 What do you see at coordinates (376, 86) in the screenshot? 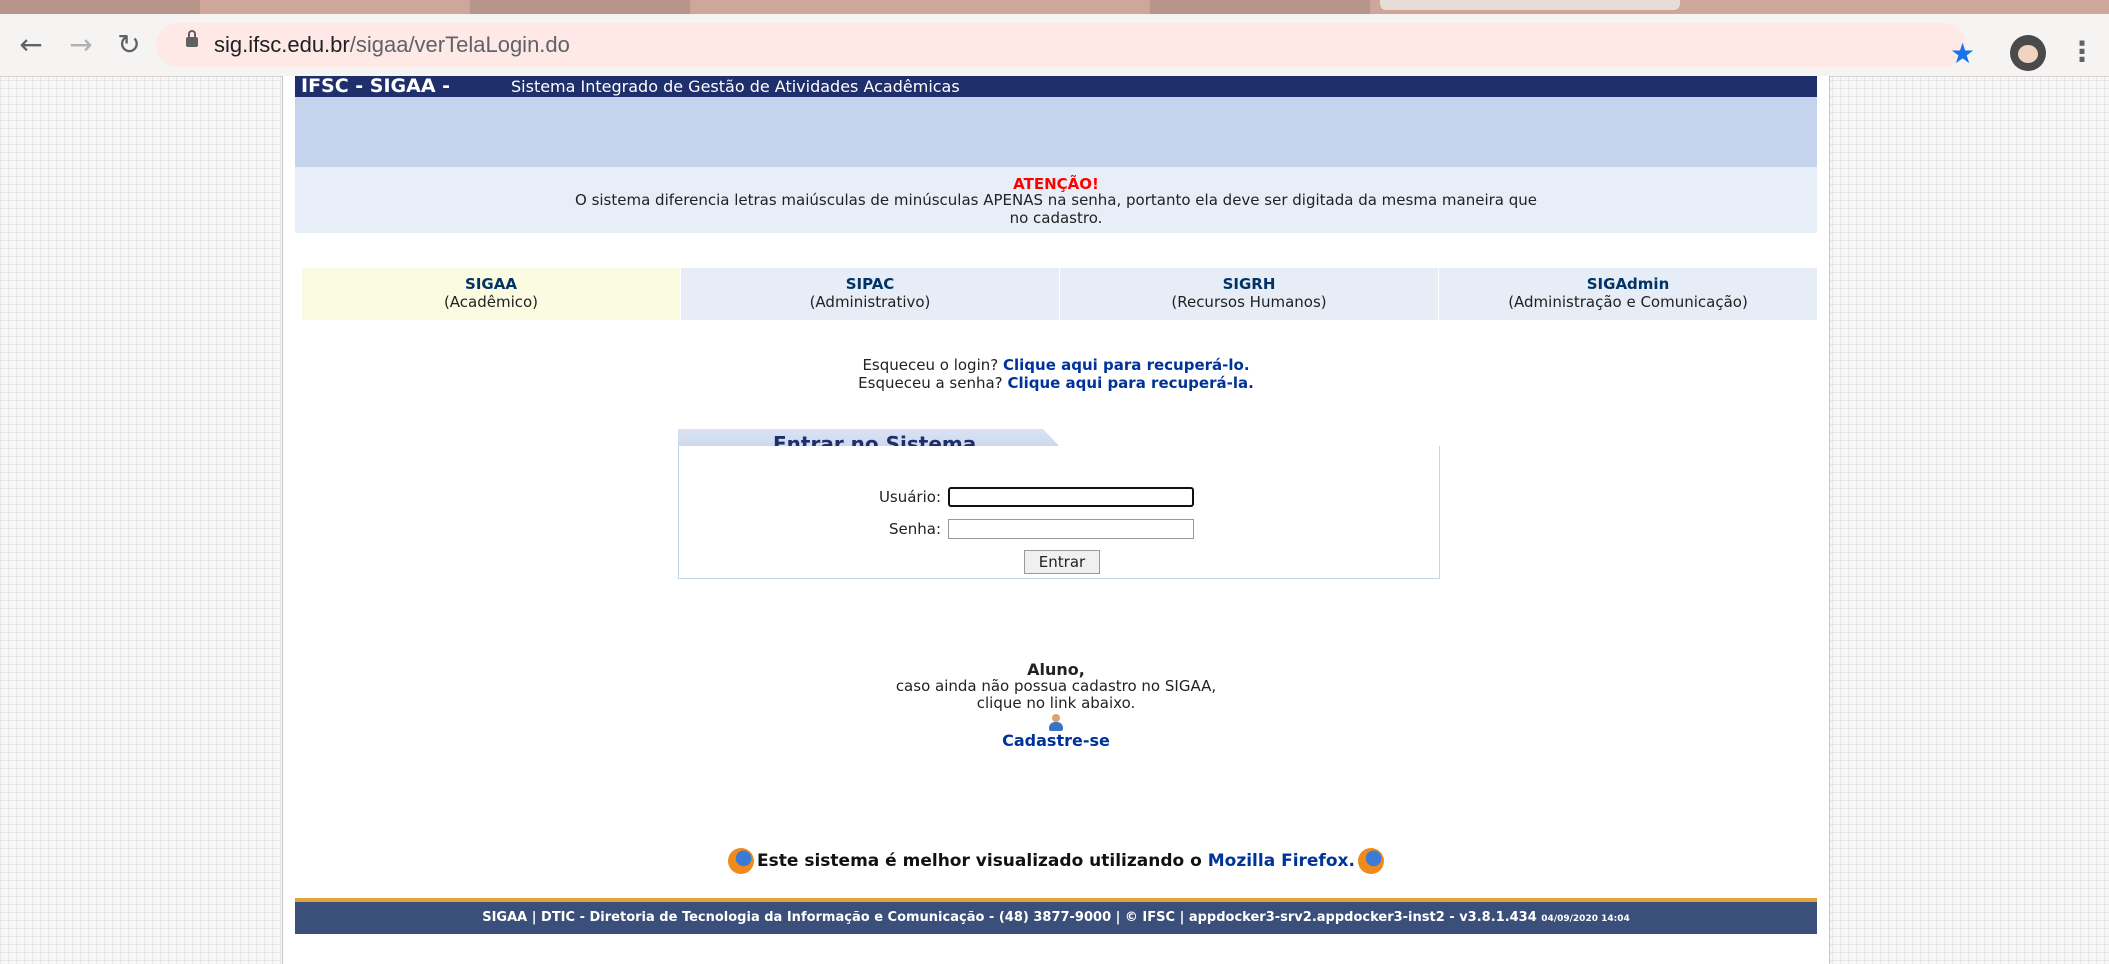
I see `brand-title: IFSC - SIGAA -` at bounding box center [376, 86].